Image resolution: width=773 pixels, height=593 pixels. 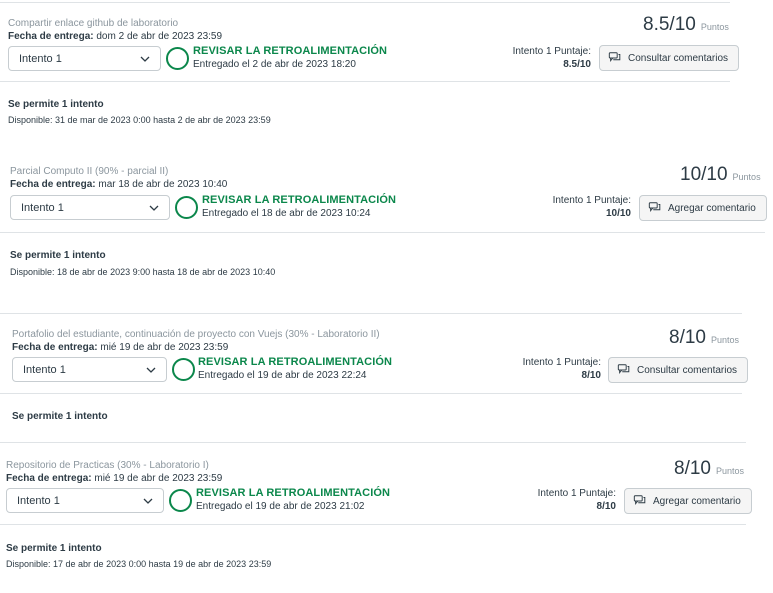 What do you see at coordinates (93, 23) in the screenshot?
I see `assignment-title: Compartir enlace github de laboratorio` at bounding box center [93, 23].